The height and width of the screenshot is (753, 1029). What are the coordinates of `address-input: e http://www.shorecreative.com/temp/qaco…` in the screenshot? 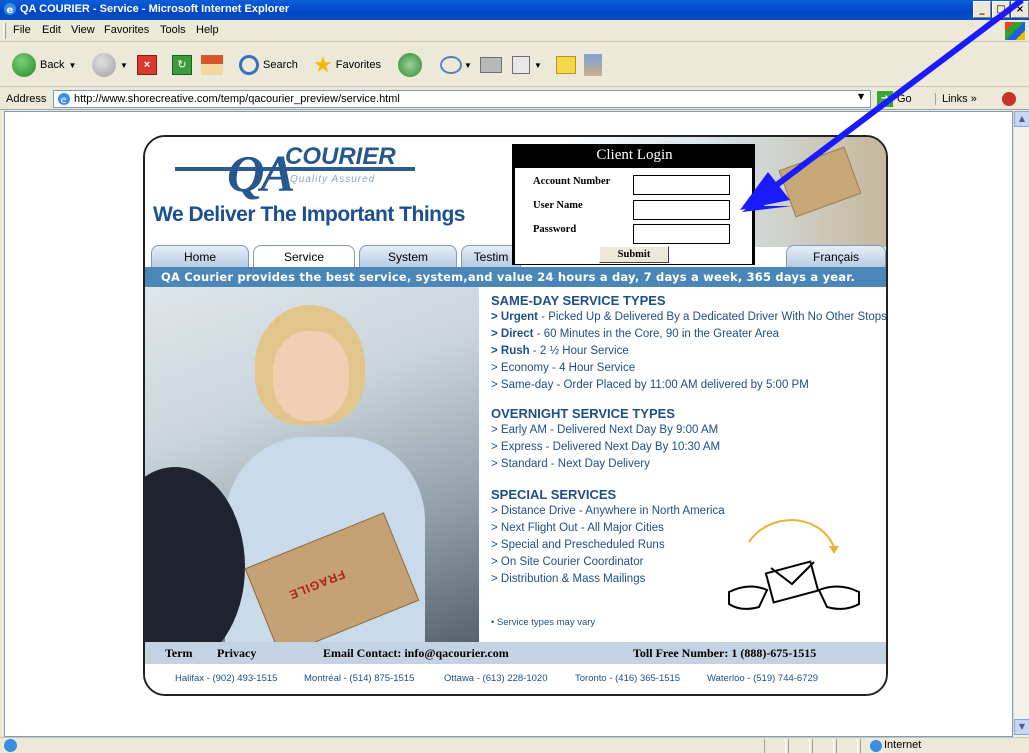 It's located at (462, 99).